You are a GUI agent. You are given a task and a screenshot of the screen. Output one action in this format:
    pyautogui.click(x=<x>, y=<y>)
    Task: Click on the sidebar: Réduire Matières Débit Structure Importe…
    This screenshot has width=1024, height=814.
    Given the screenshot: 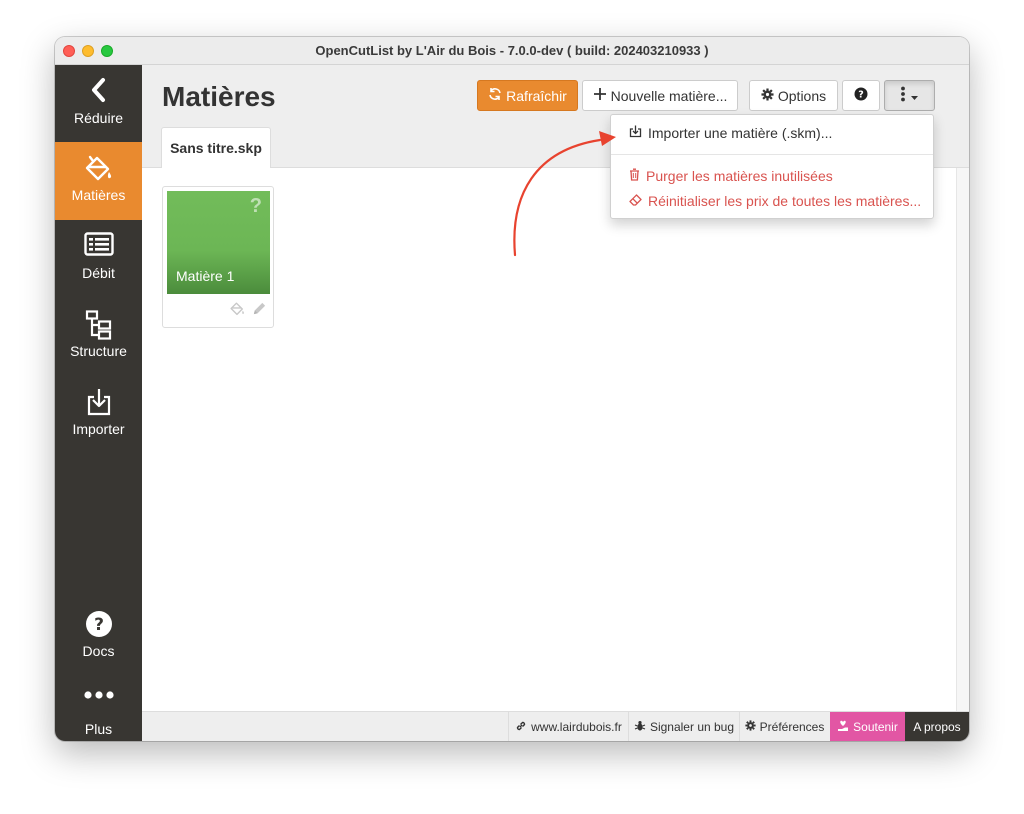 What is the action you would take?
    pyautogui.click(x=98, y=403)
    